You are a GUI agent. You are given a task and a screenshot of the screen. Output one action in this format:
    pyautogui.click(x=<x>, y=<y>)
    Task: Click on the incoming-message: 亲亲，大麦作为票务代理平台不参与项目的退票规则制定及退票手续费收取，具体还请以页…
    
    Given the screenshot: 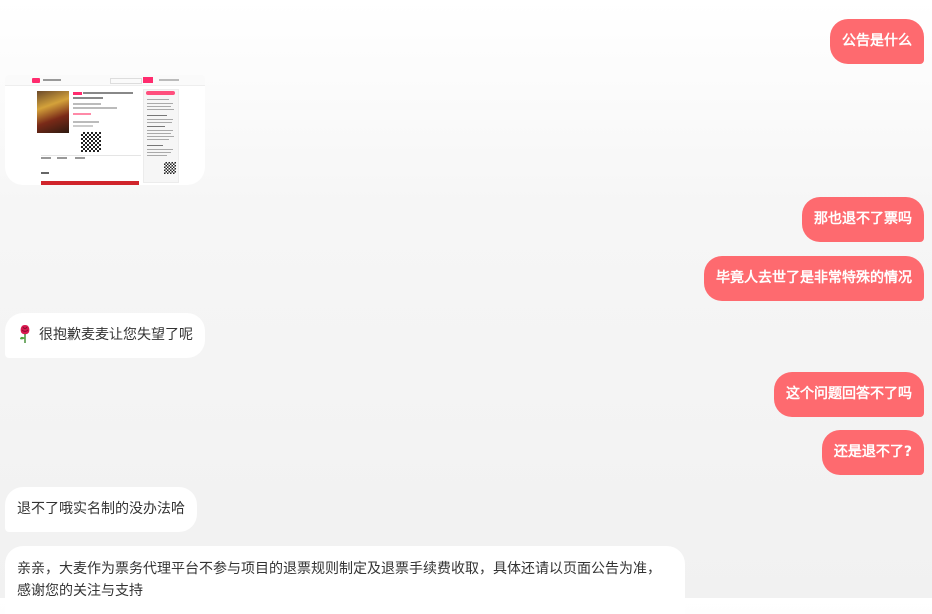 What is the action you would take?
    pyautogui.click(x=345, y=580)
    